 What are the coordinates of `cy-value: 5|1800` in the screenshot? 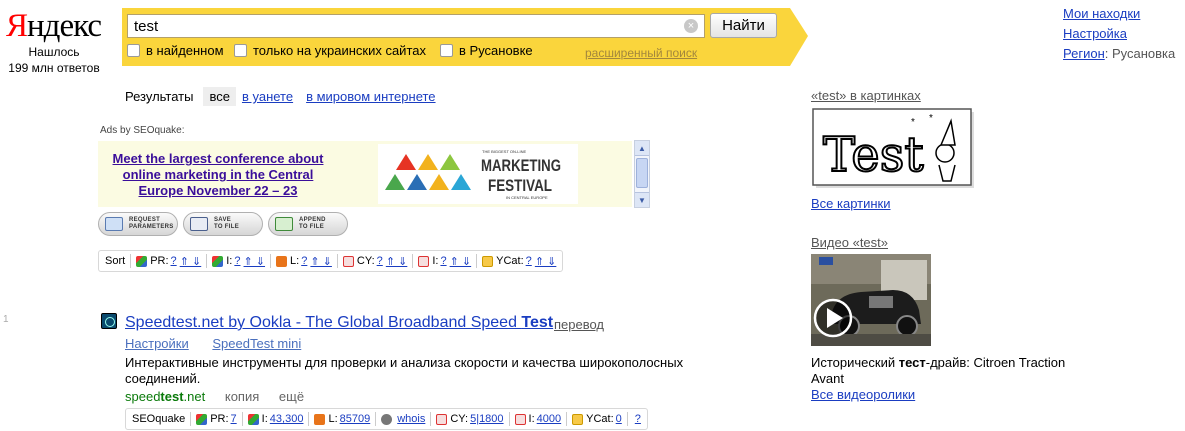 It's located at (486, 419).